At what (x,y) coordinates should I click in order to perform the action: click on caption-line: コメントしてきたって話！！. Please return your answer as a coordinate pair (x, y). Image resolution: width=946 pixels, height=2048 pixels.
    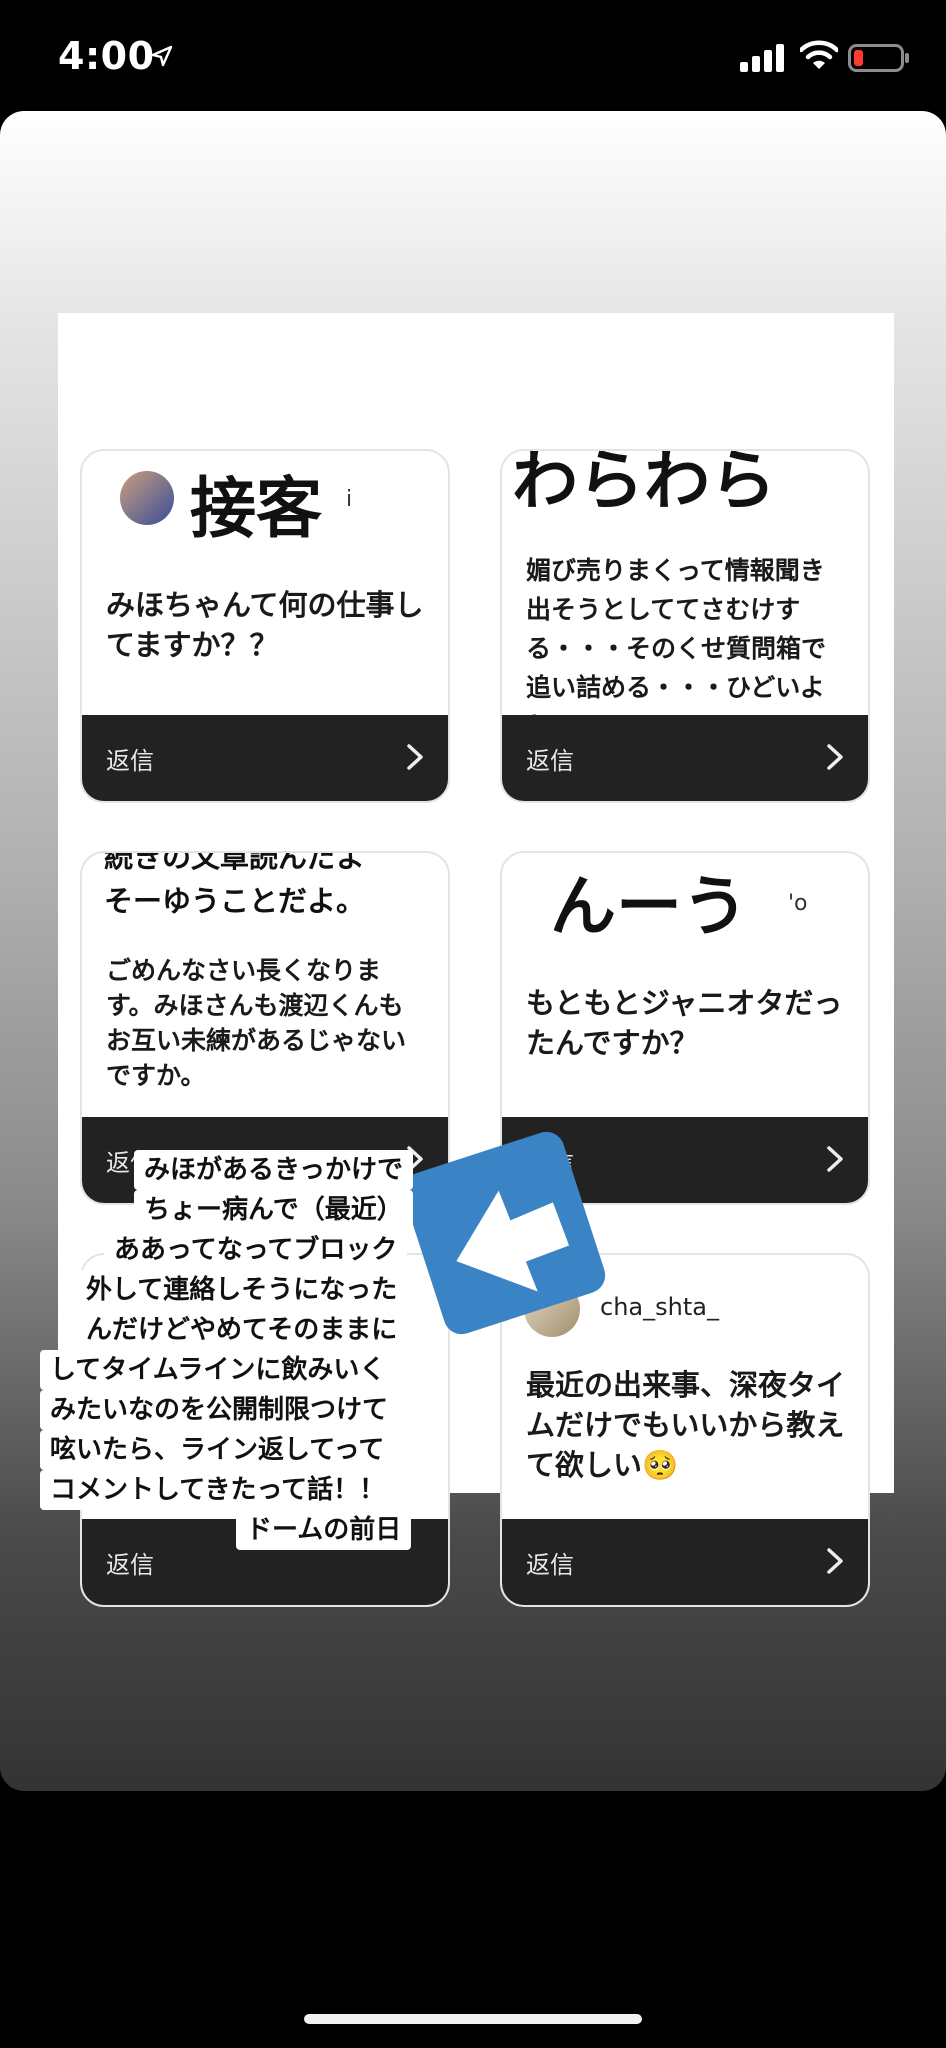
    Looking at the image, I should click on (218, 1490).